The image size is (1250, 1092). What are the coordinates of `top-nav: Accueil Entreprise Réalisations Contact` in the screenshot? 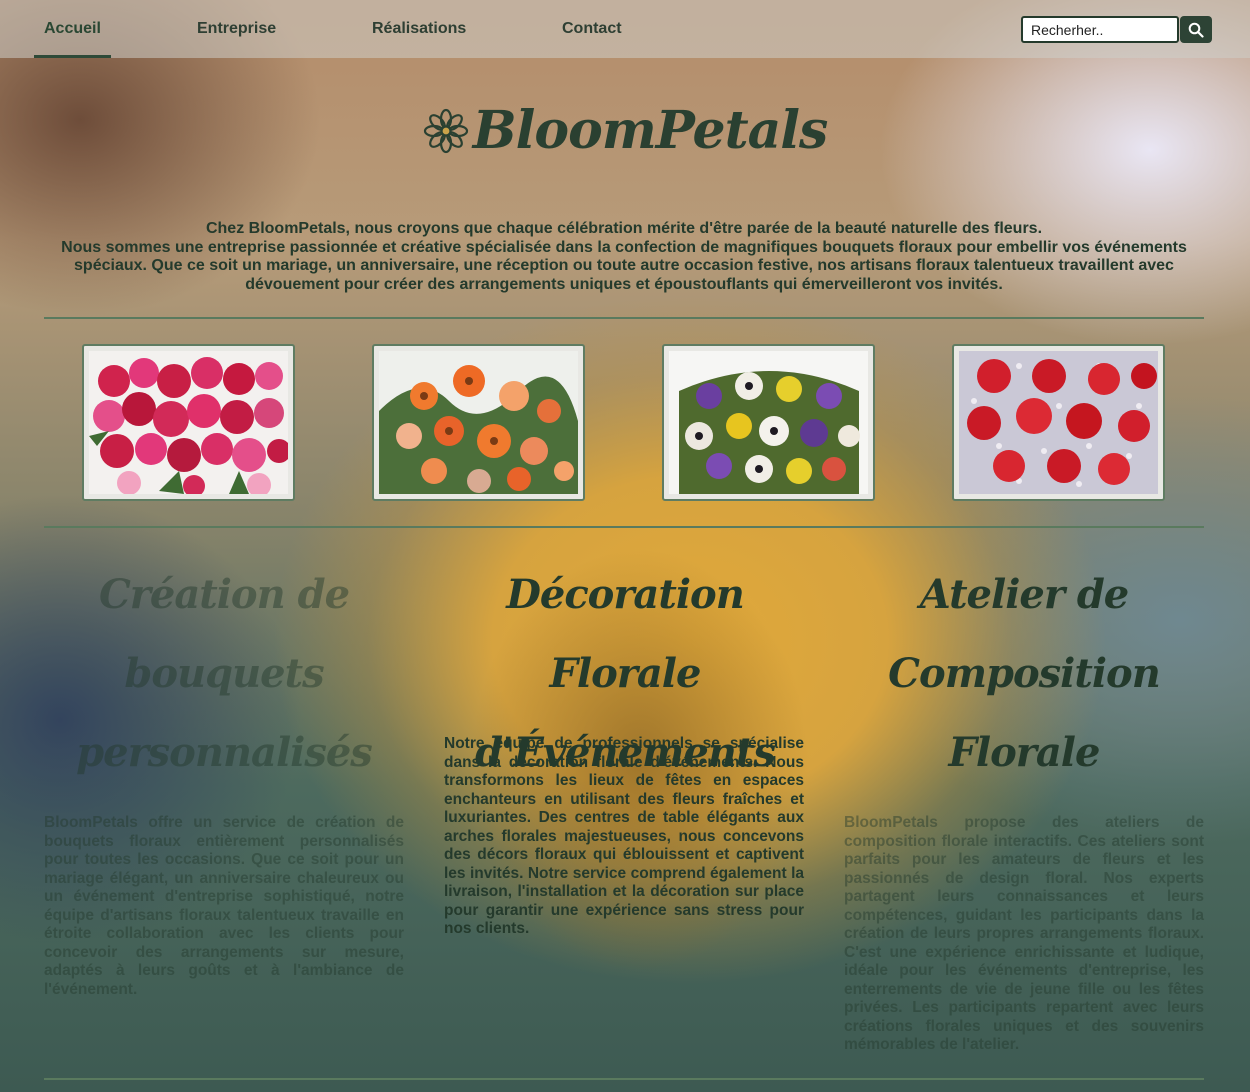 It's located at (625, 29).